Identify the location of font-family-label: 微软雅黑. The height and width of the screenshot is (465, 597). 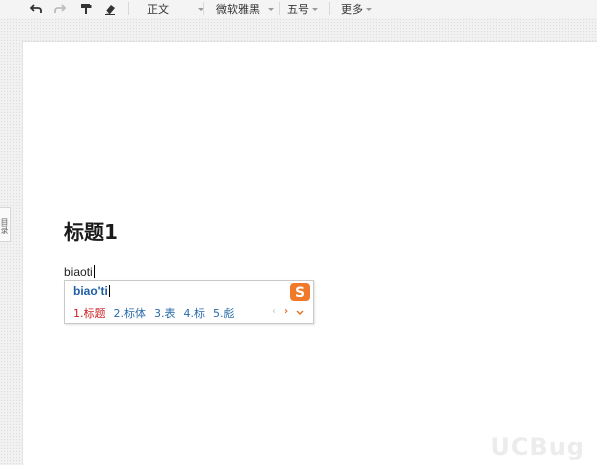
(238, 9).